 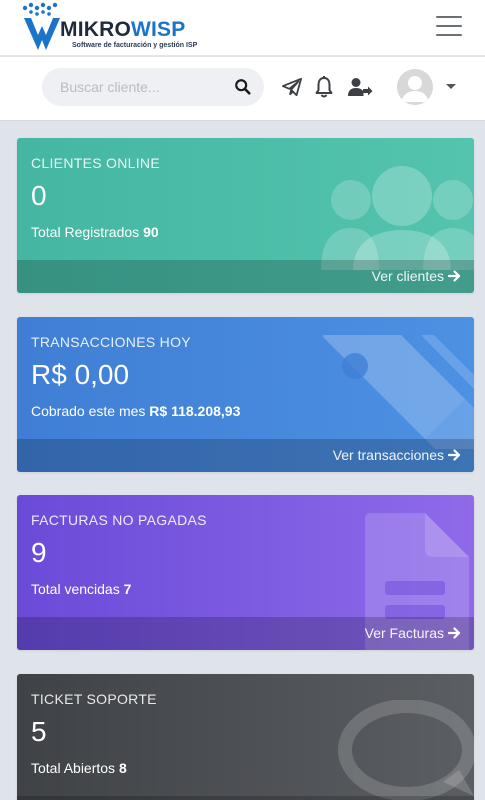 I want to click on card-subtext: Cobrado este mes R$ 118.208,93, so click(x=135, y=411).